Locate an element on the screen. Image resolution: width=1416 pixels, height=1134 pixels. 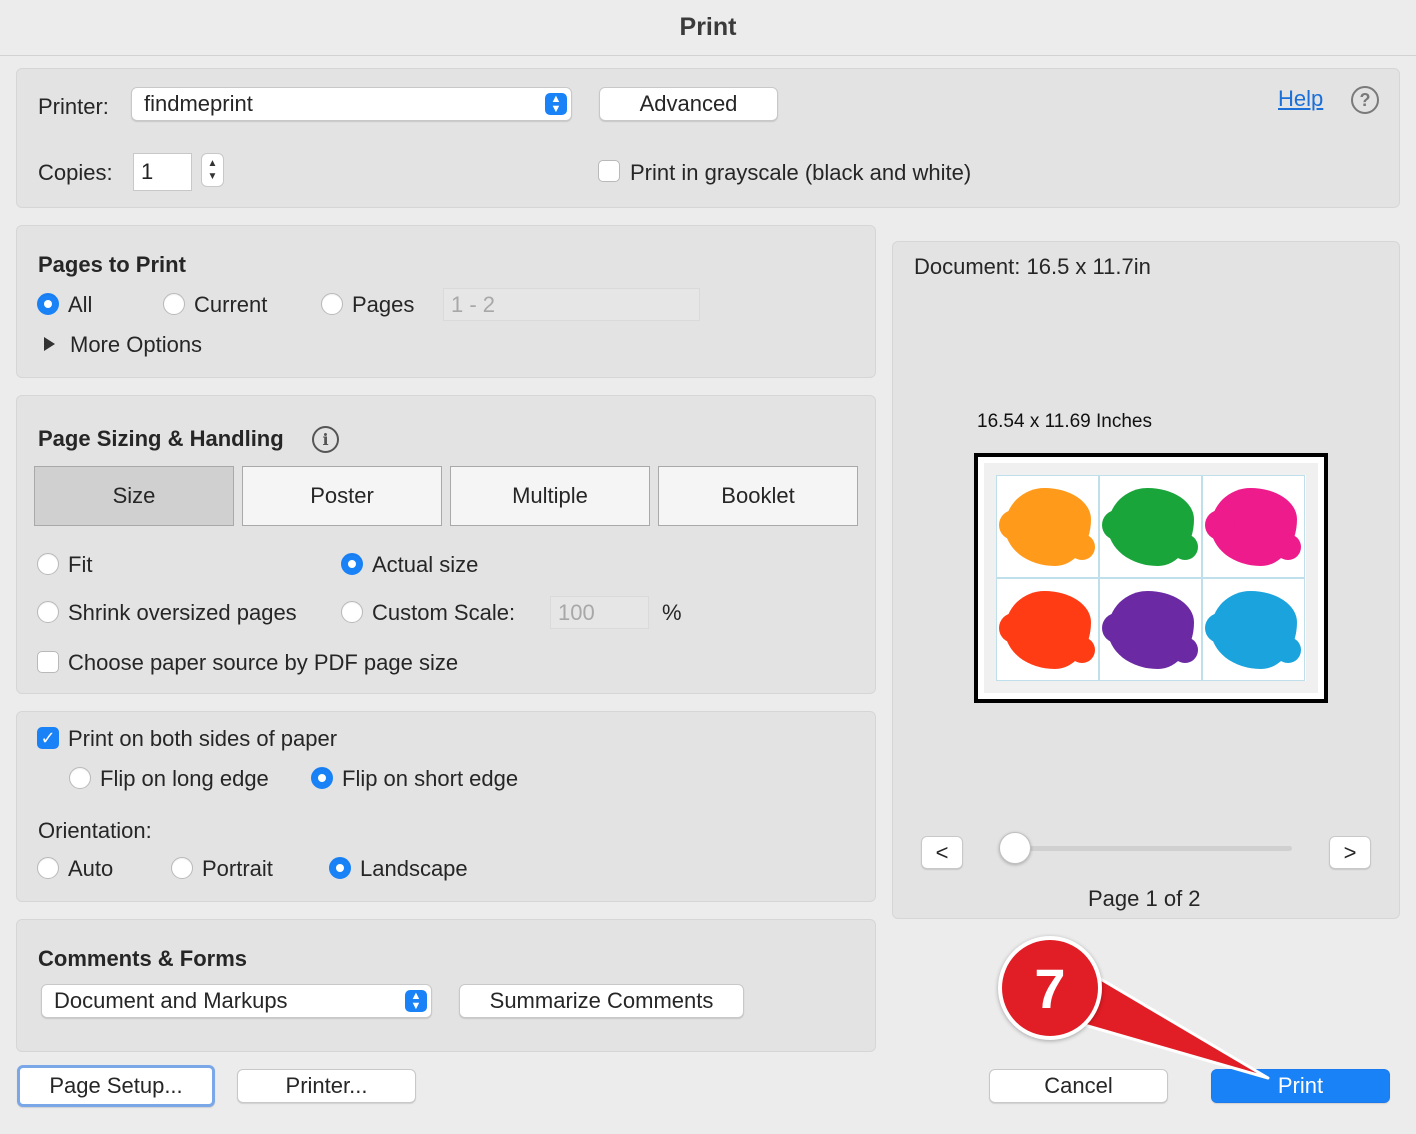
grayscale-checkbox is located at coordinates (609, 171).